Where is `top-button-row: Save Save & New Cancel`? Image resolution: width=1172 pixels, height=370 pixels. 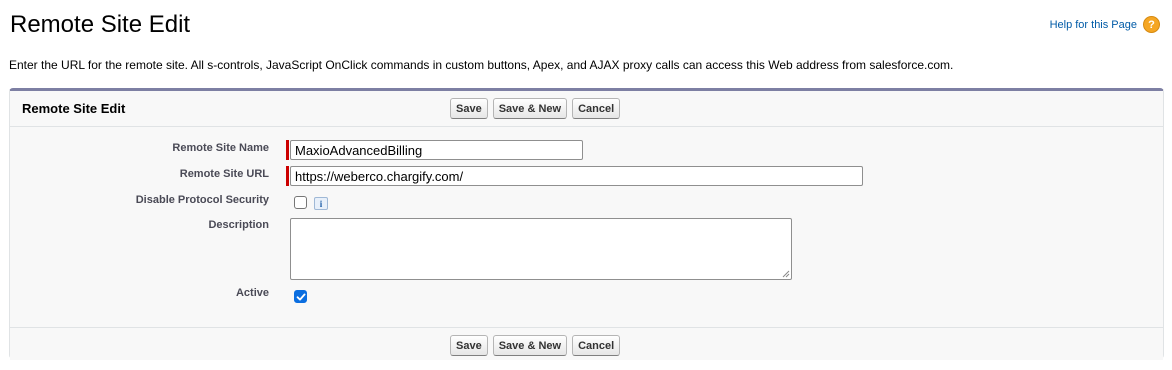 top-button-row: Save Save & New Cancel is located at coordinates (535, 108).